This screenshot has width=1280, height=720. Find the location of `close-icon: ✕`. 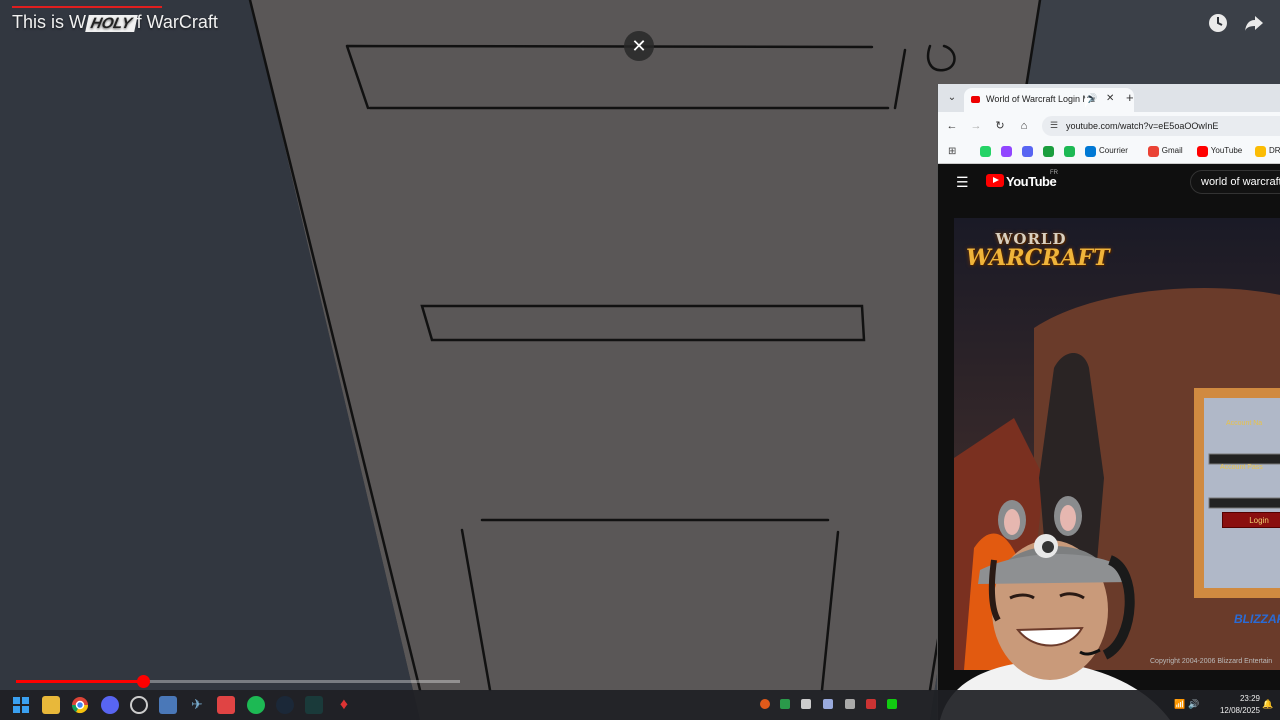

close-icon: ✕ is located at coordinates (639, 46).